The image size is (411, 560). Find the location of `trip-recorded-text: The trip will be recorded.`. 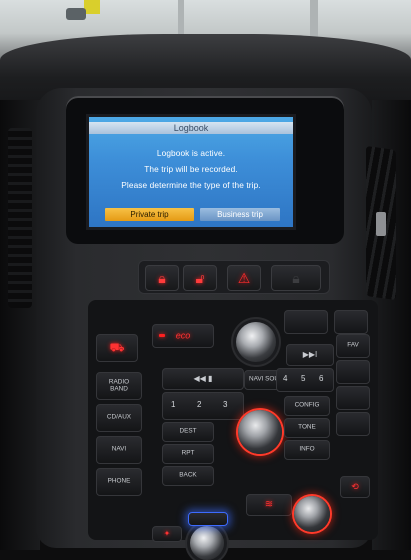

trip-recorded-text: The trip will be recorded. is located at coordinates (191, 169).